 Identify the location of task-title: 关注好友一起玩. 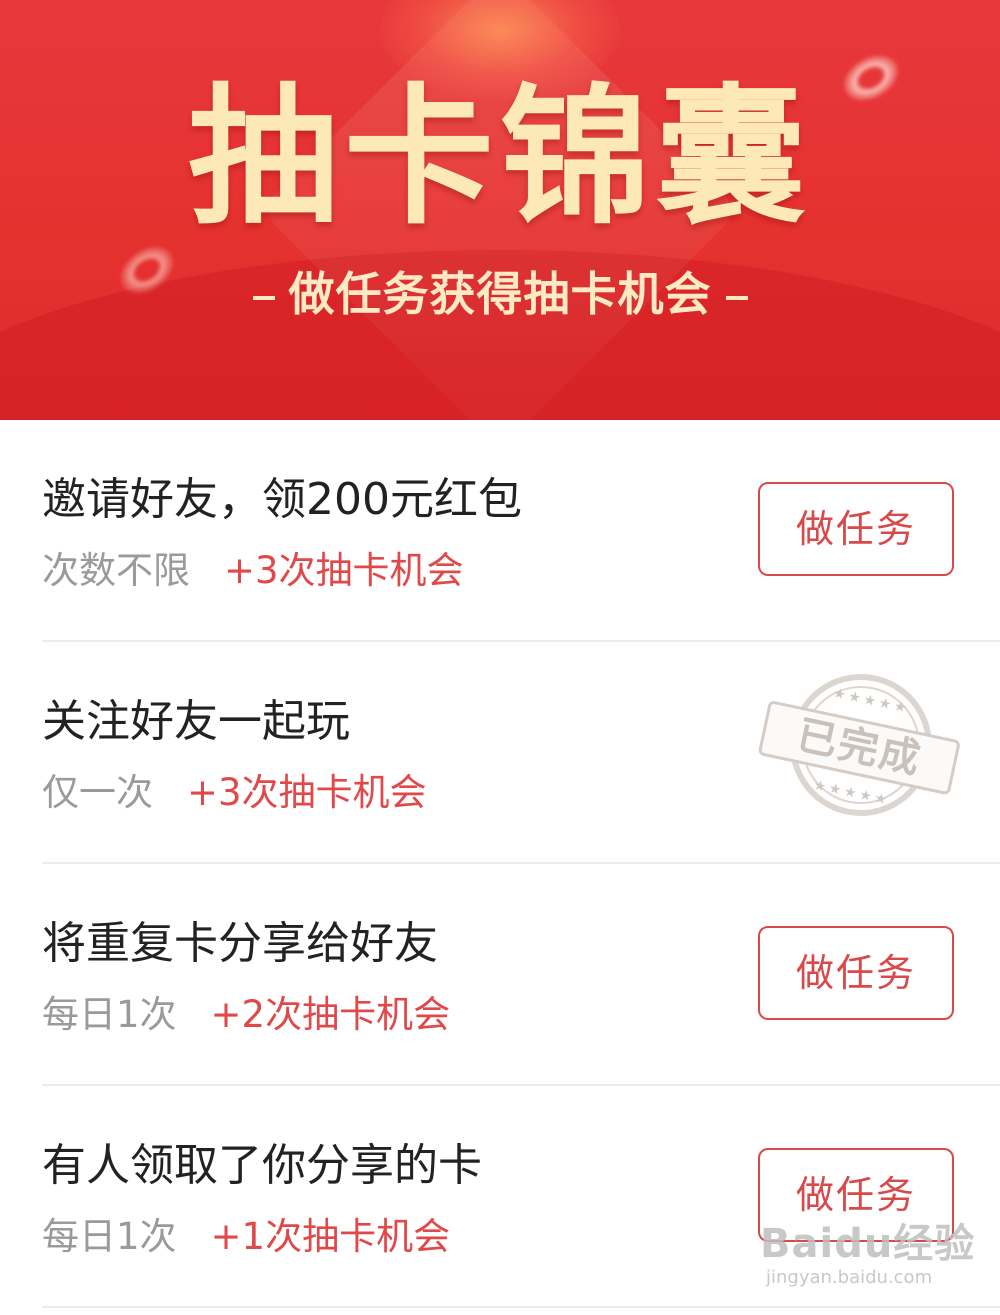
(196, 721).